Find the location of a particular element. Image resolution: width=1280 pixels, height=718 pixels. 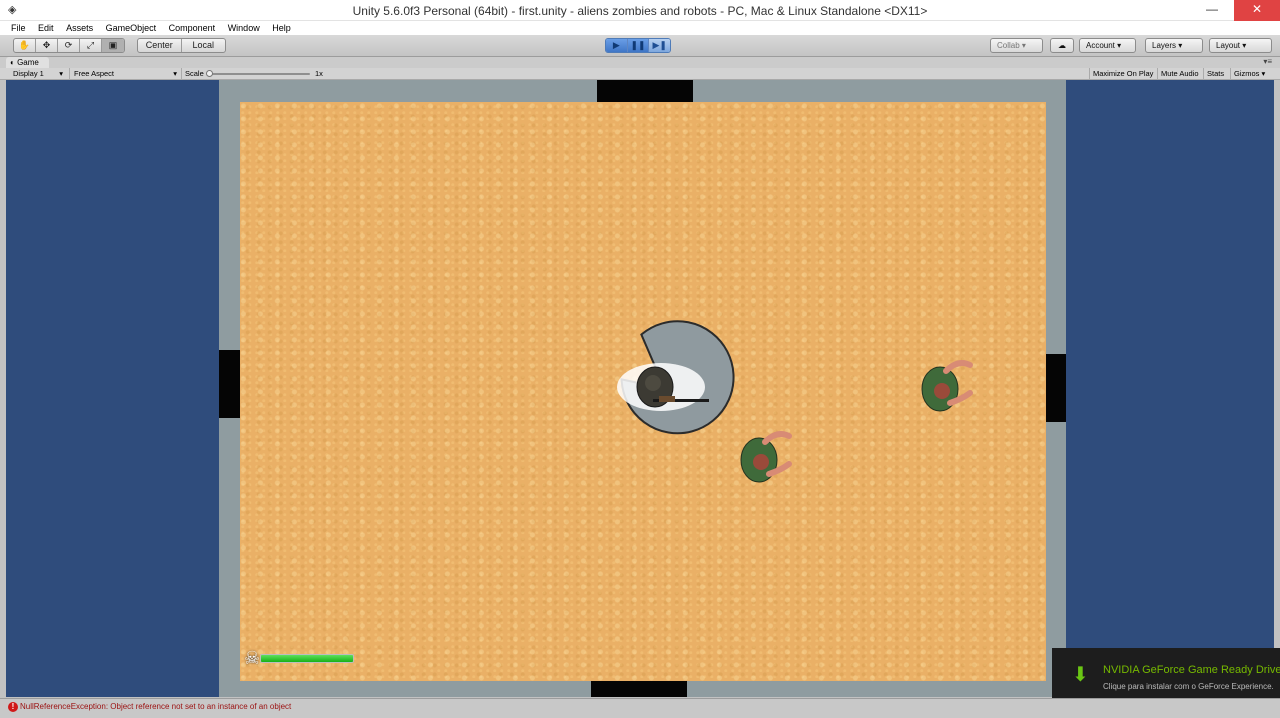

aspect-dropdown: Free Aspect ▾ is located at coordinates (124, 74).